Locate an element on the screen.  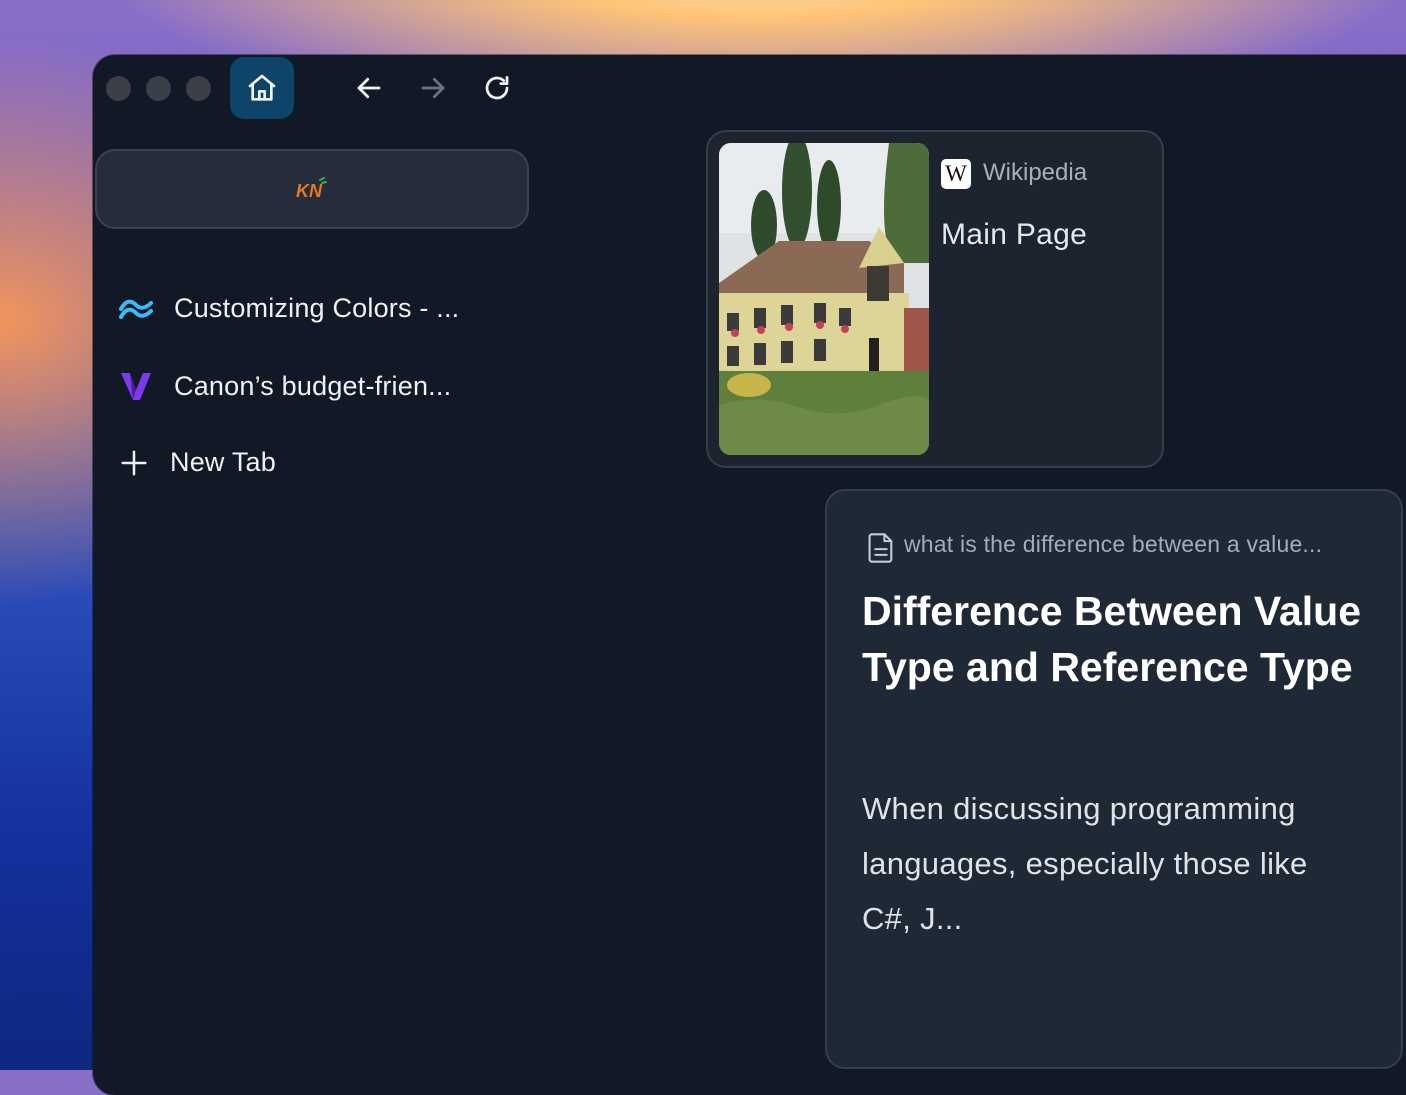
wiki-source-name: Wikipedia is located at coordinates (1035, 172).